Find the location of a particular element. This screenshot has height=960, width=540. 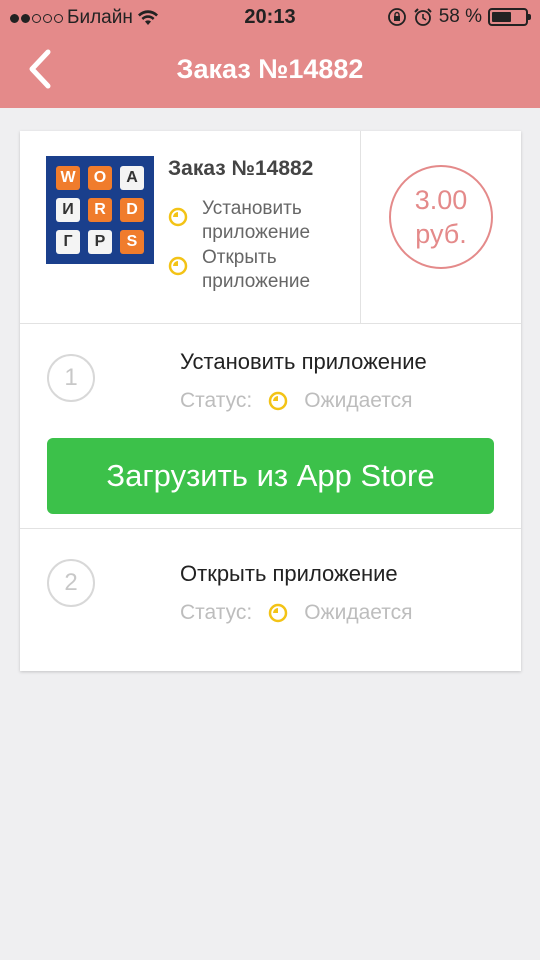

task-item-install: Установить приложение is located at coordinates (239, 221).